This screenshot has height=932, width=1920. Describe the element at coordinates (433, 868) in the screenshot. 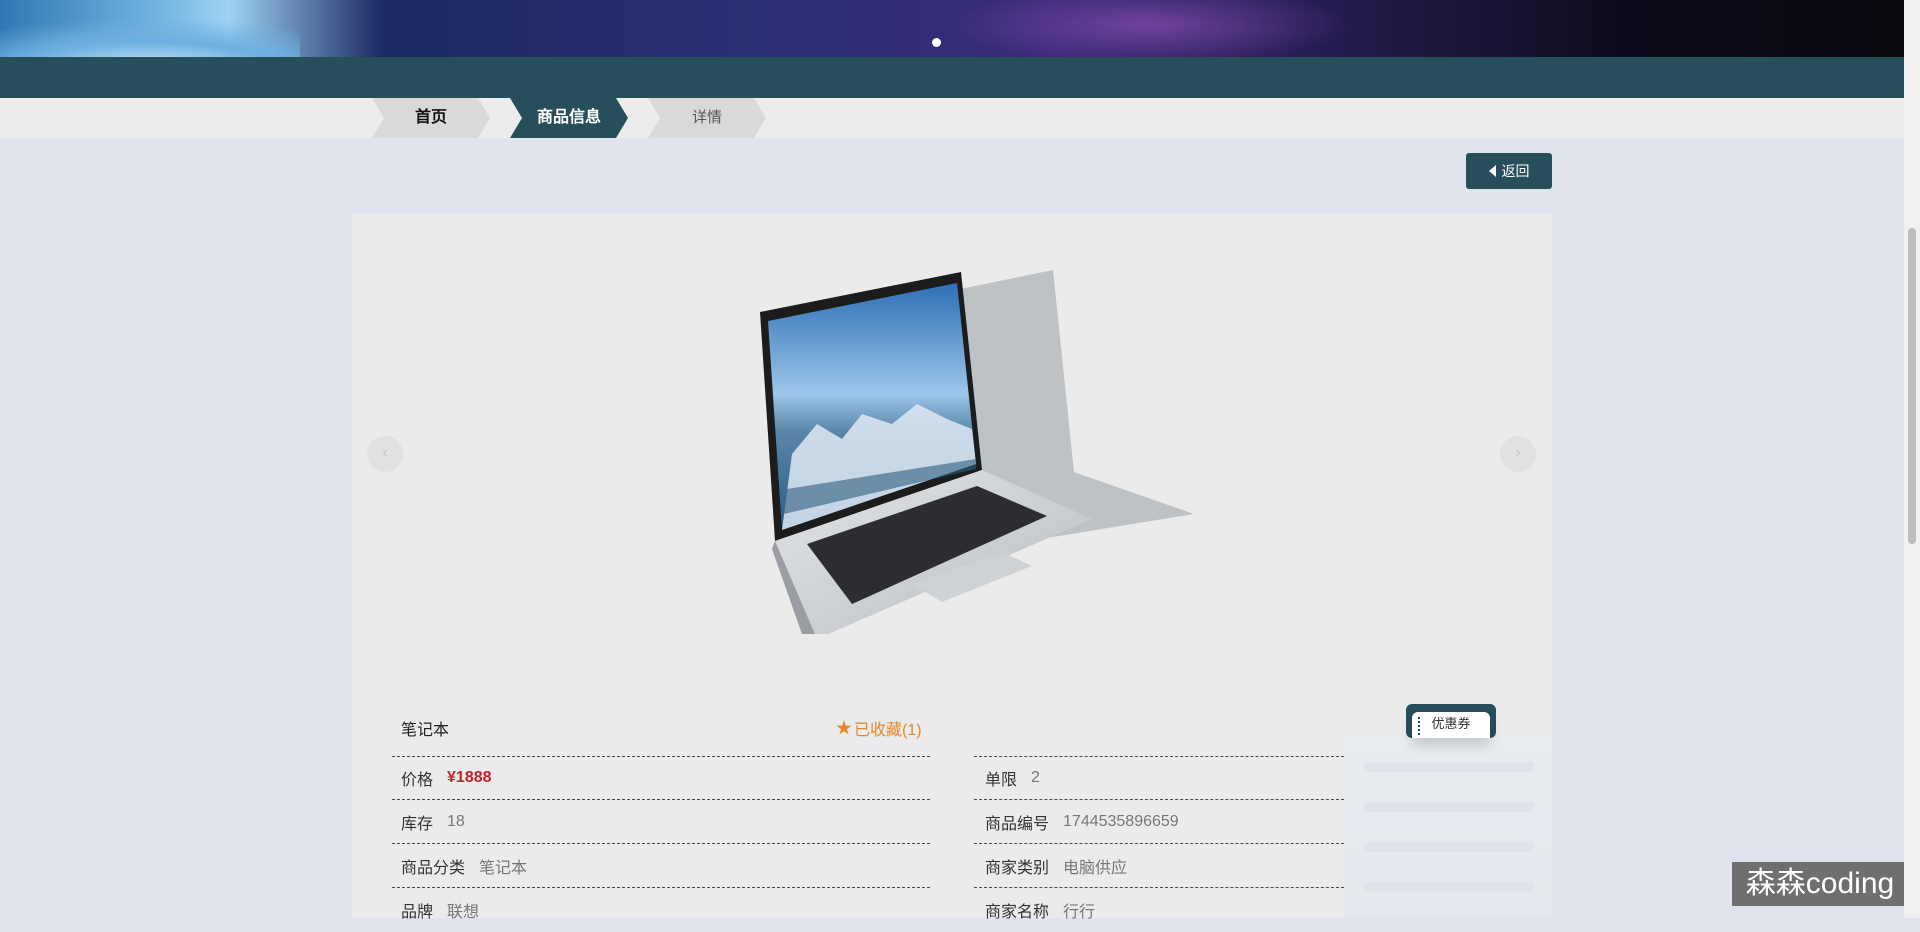

I see `category-label: 商品分类` at that location.